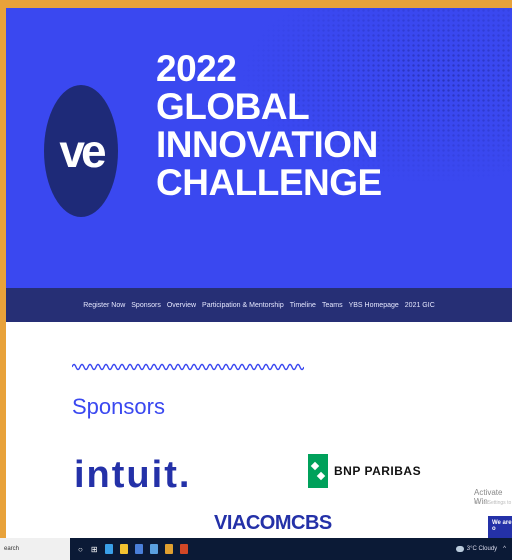 Image resolution: width=512 pixels, height=560 pixels. Describe the element at coordinates (132, 475) in the screenshot. I see `intuit-logo: intuit.` at that location.